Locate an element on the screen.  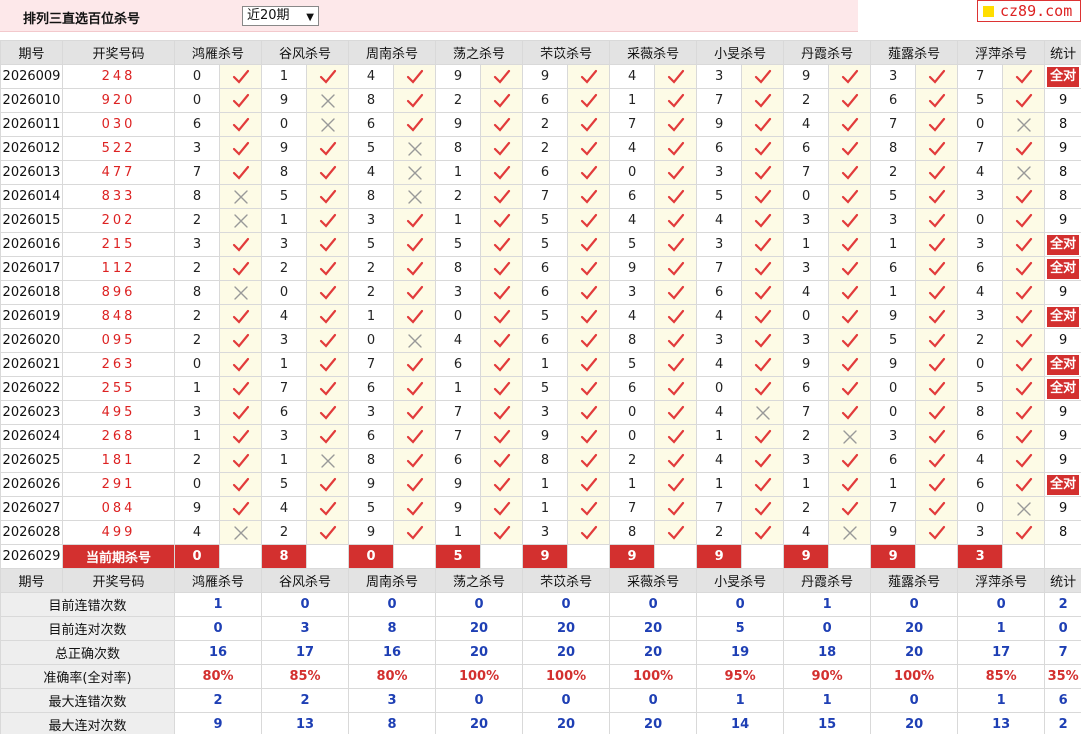
kill-number: 5 is located at coordinates (719, 196).